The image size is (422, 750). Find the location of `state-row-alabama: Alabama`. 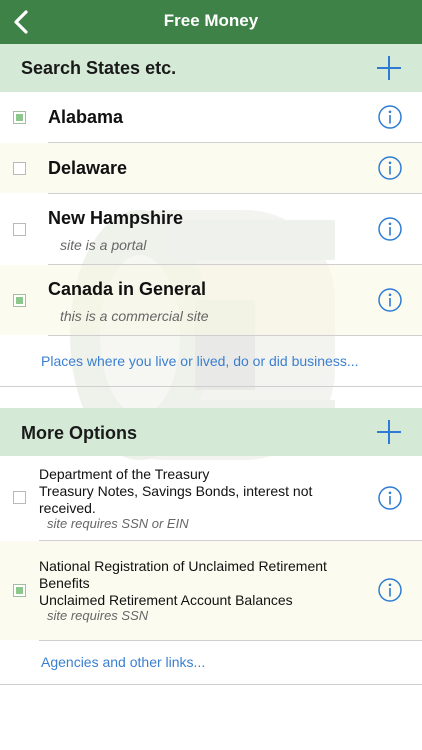

state-row-alabama: Alabama is located at coordinates (211, 117).